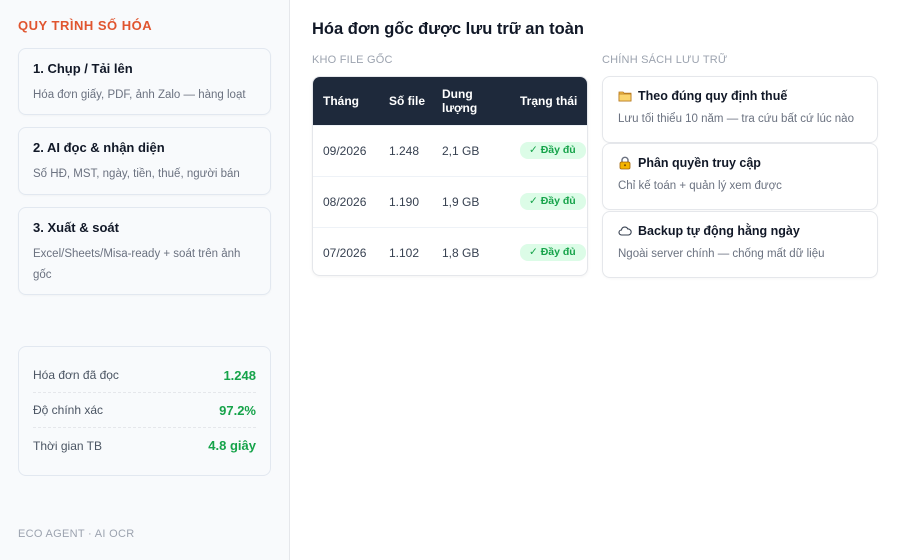  I want to click on stat-value: 4.8 giây, so click(232, 445).